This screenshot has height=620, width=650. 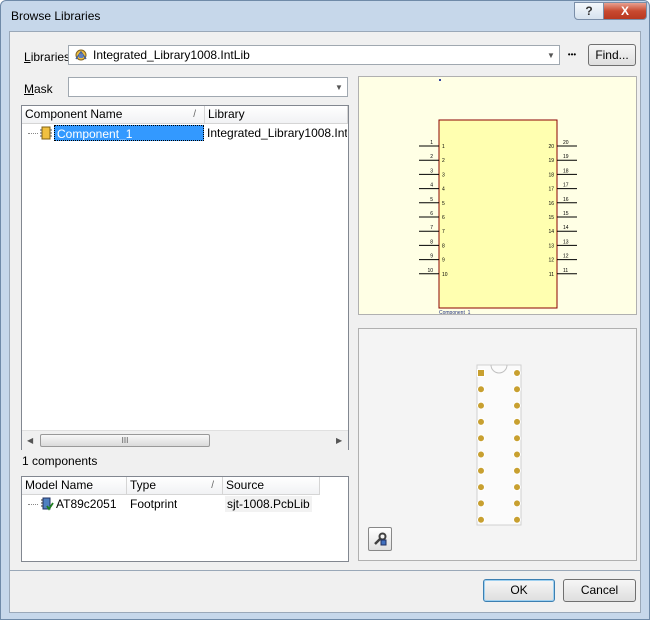 What do you see at coordinates (208, 87) in the screenshot?
I see `mask-combo: ▼` at bounding box center [208, 87].